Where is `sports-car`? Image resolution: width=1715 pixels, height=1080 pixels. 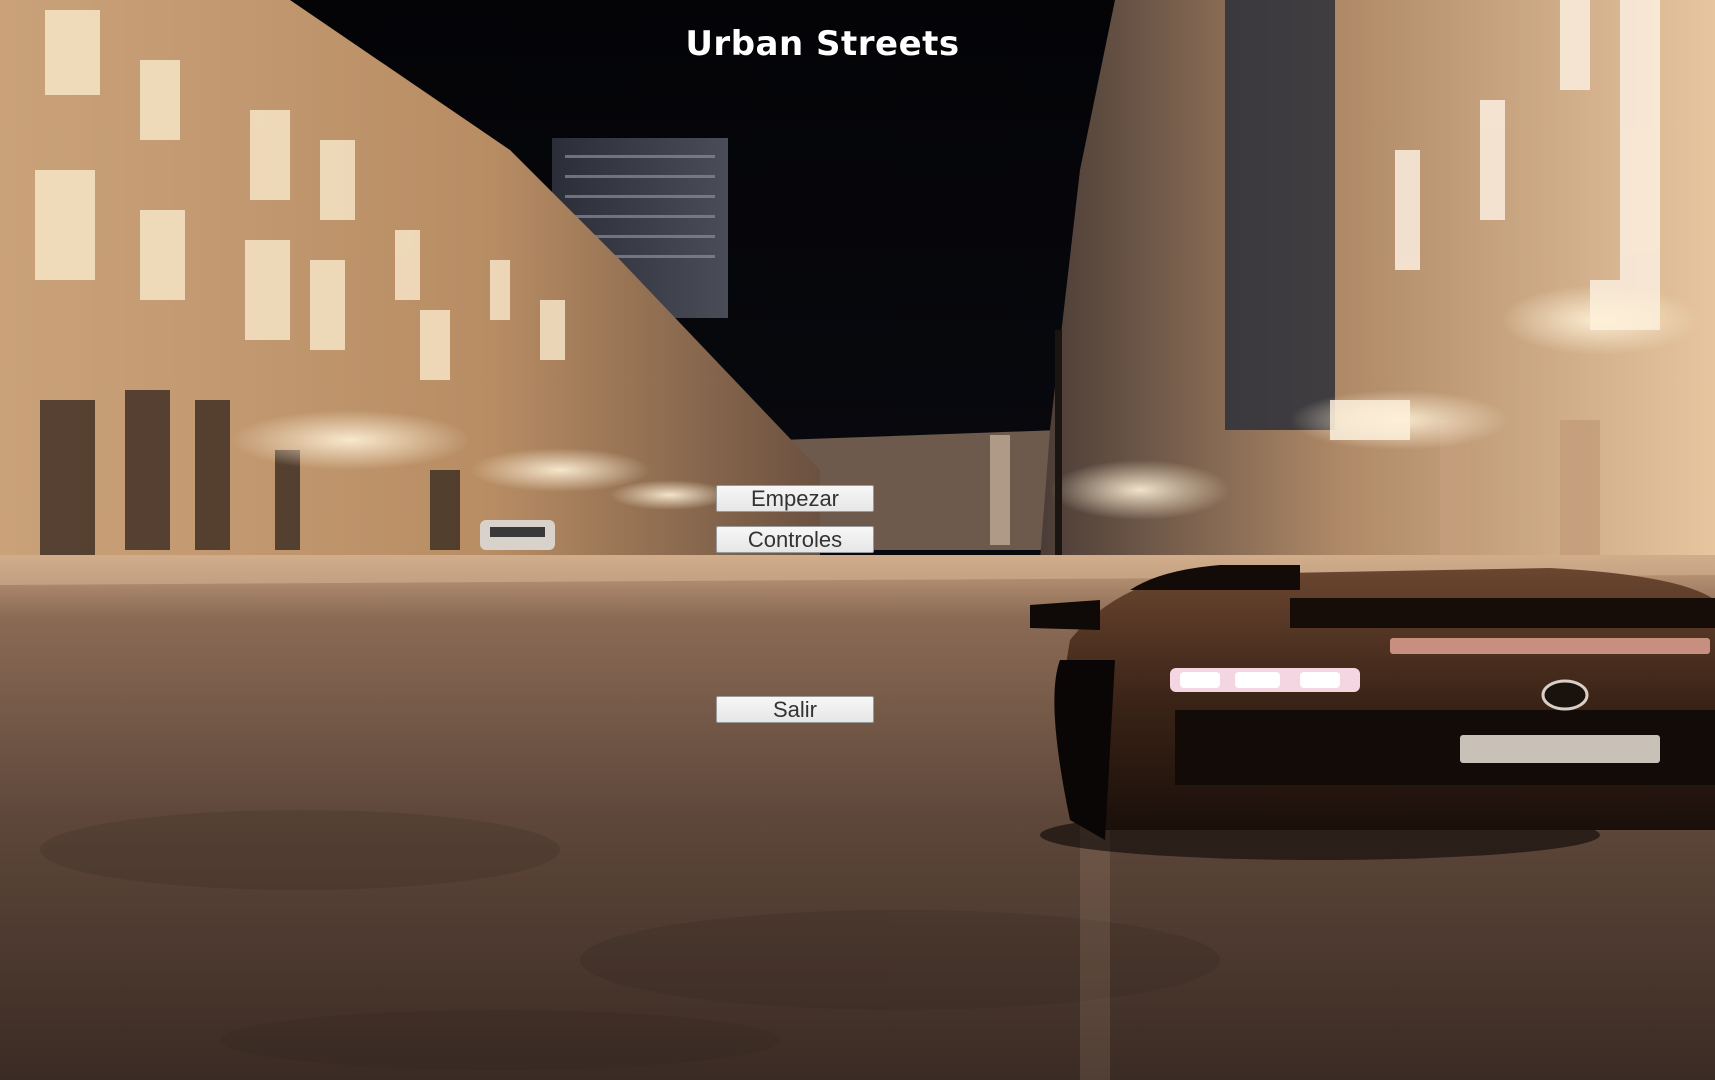 sports-car is located at coordinates (1372, 712).